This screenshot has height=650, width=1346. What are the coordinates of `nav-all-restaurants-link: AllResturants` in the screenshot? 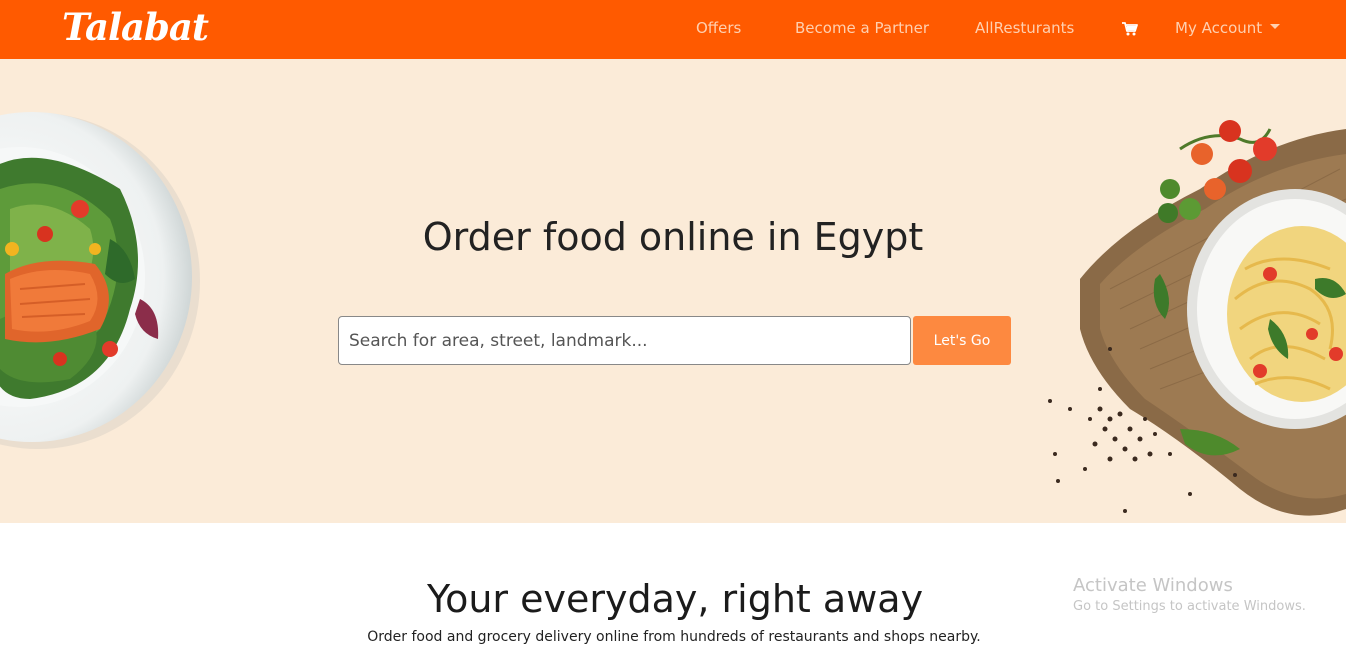 It's located at (1024, 28).